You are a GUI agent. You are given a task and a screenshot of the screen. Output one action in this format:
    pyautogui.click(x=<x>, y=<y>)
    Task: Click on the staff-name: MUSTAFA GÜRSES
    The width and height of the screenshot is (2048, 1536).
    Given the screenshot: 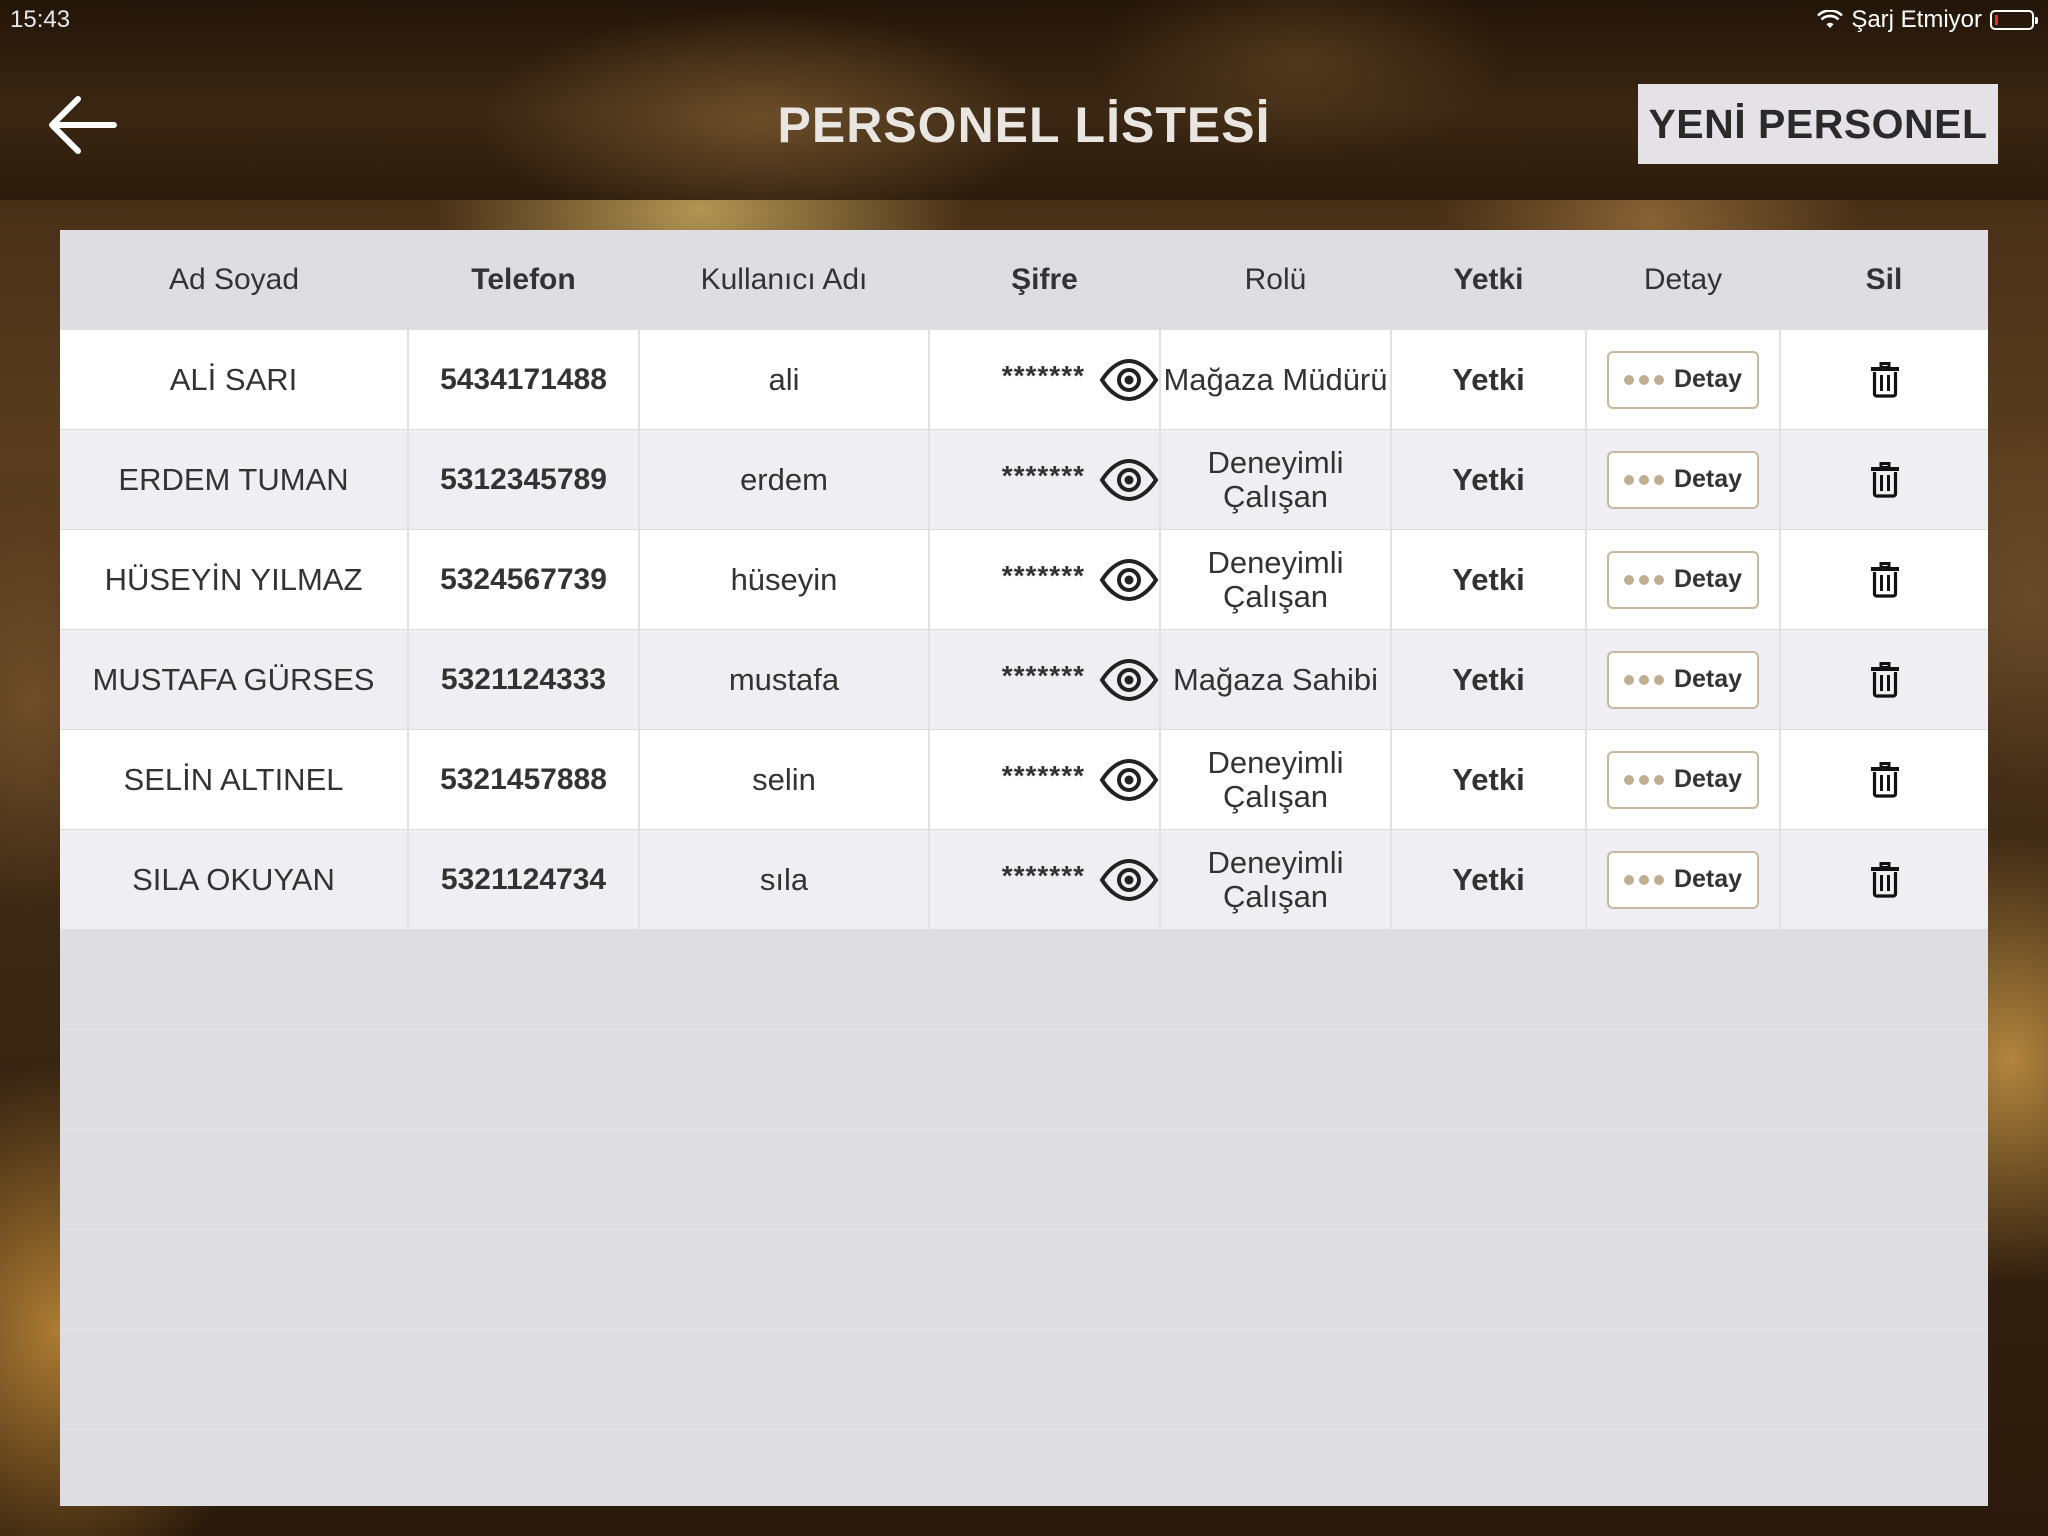 What is the action you would take?
    pyautogui.click(x=233, y=679)
    